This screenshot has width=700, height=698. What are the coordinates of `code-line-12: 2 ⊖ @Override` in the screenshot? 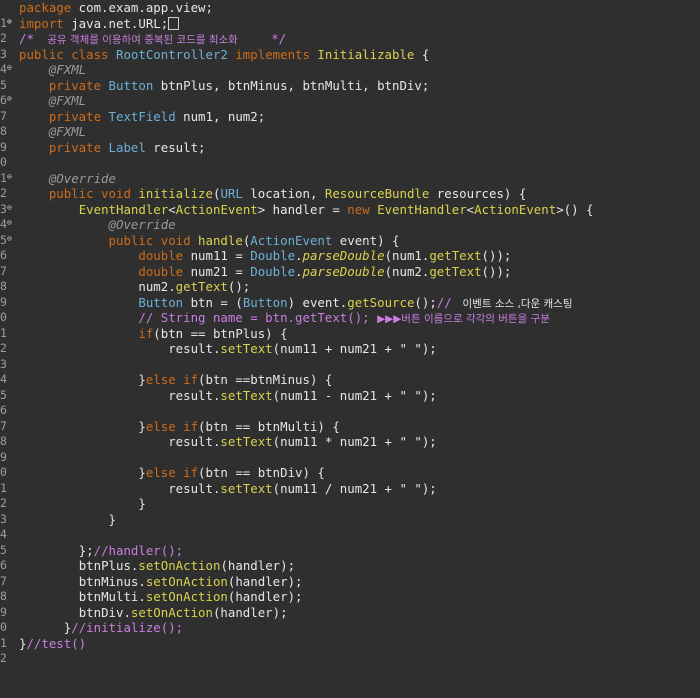 It's located at (350, 185).